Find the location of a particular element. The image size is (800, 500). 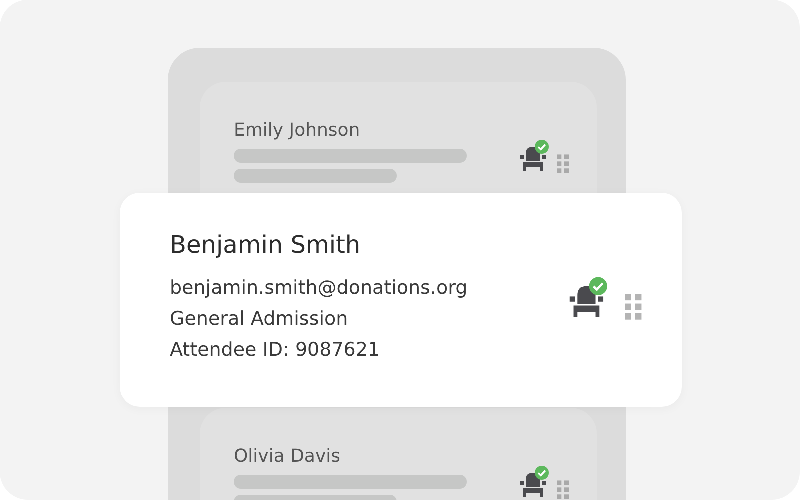

attendee-name: Benjamin Smith is located at coordinates (266, 245).